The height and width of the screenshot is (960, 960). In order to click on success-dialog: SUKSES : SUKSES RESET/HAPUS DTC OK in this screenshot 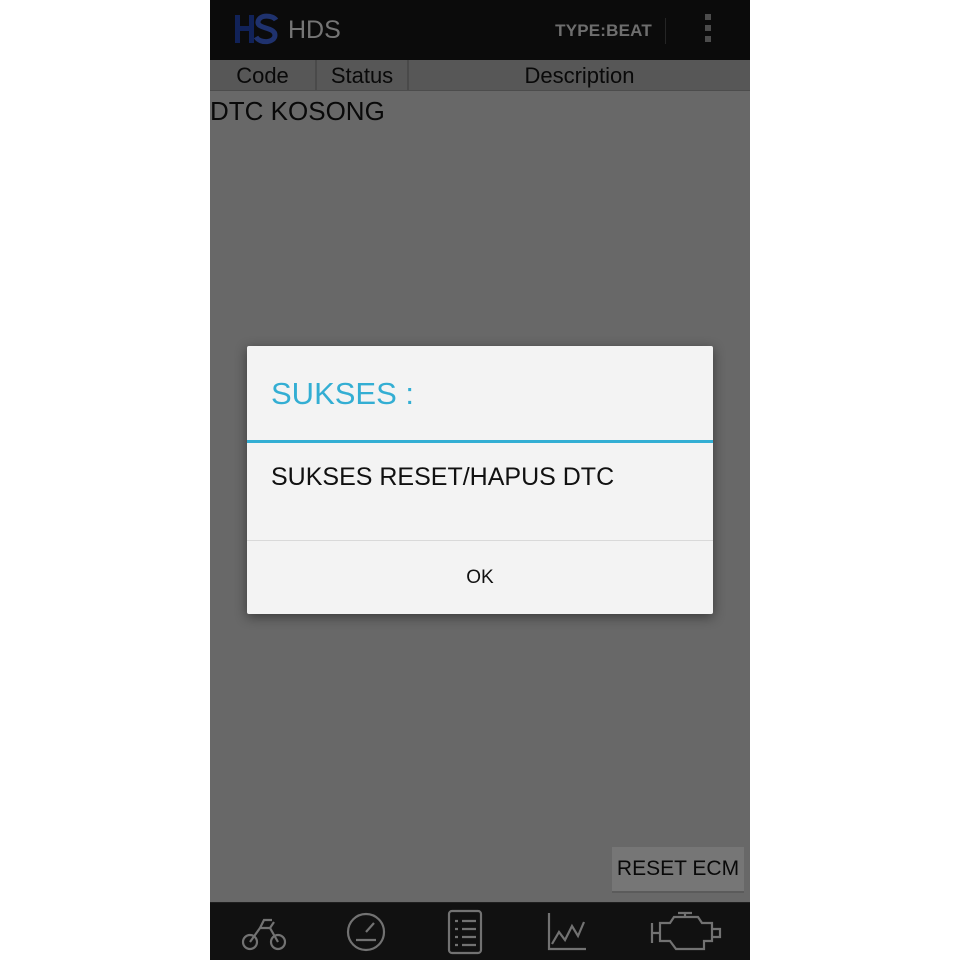, I will do `click(480, 480)`.